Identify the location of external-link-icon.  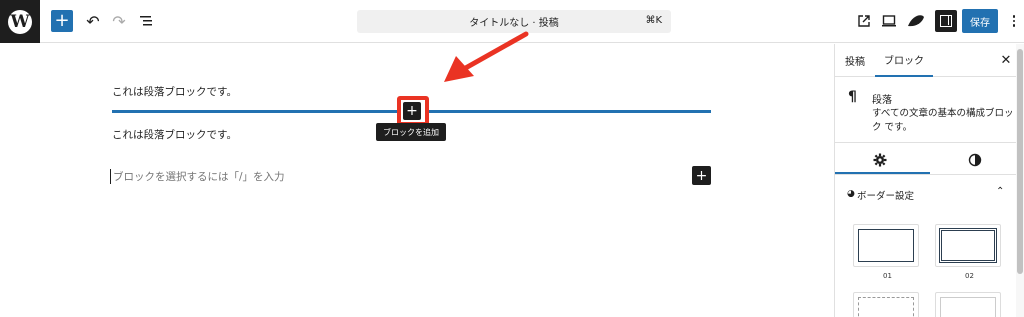
(864, 21).